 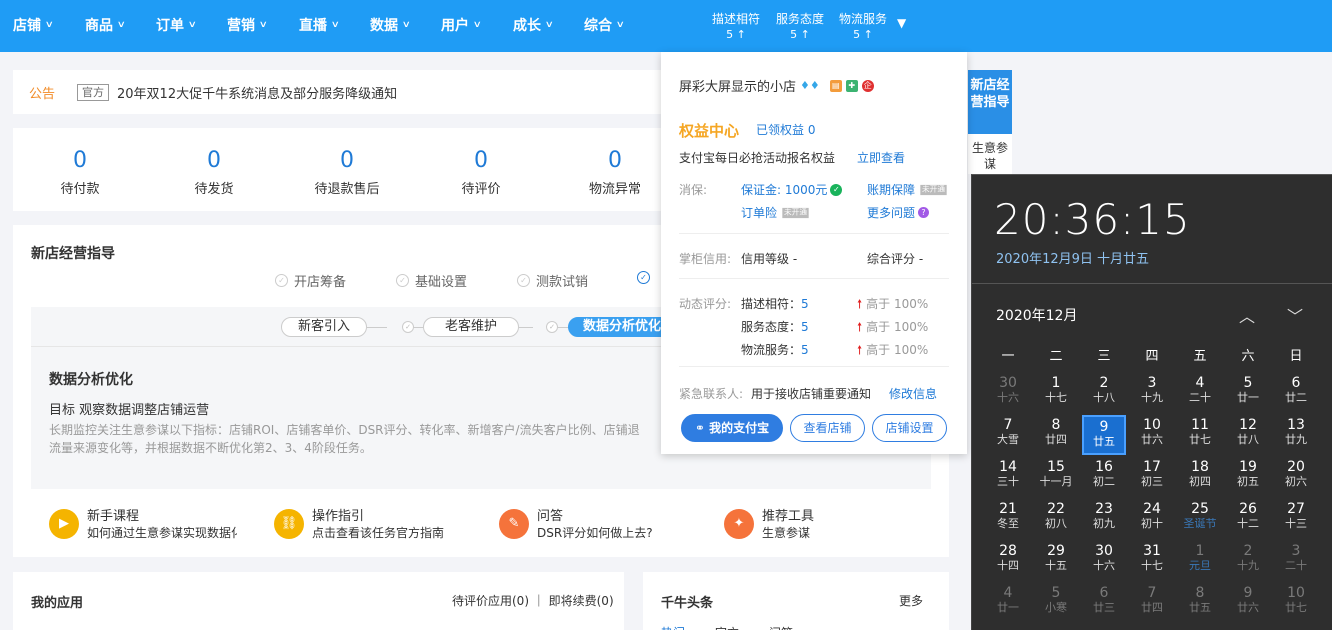 I want to click on apps-status-links: 待评价应用(0) ｜ 即将续费(0), so click(x=533, y=600).